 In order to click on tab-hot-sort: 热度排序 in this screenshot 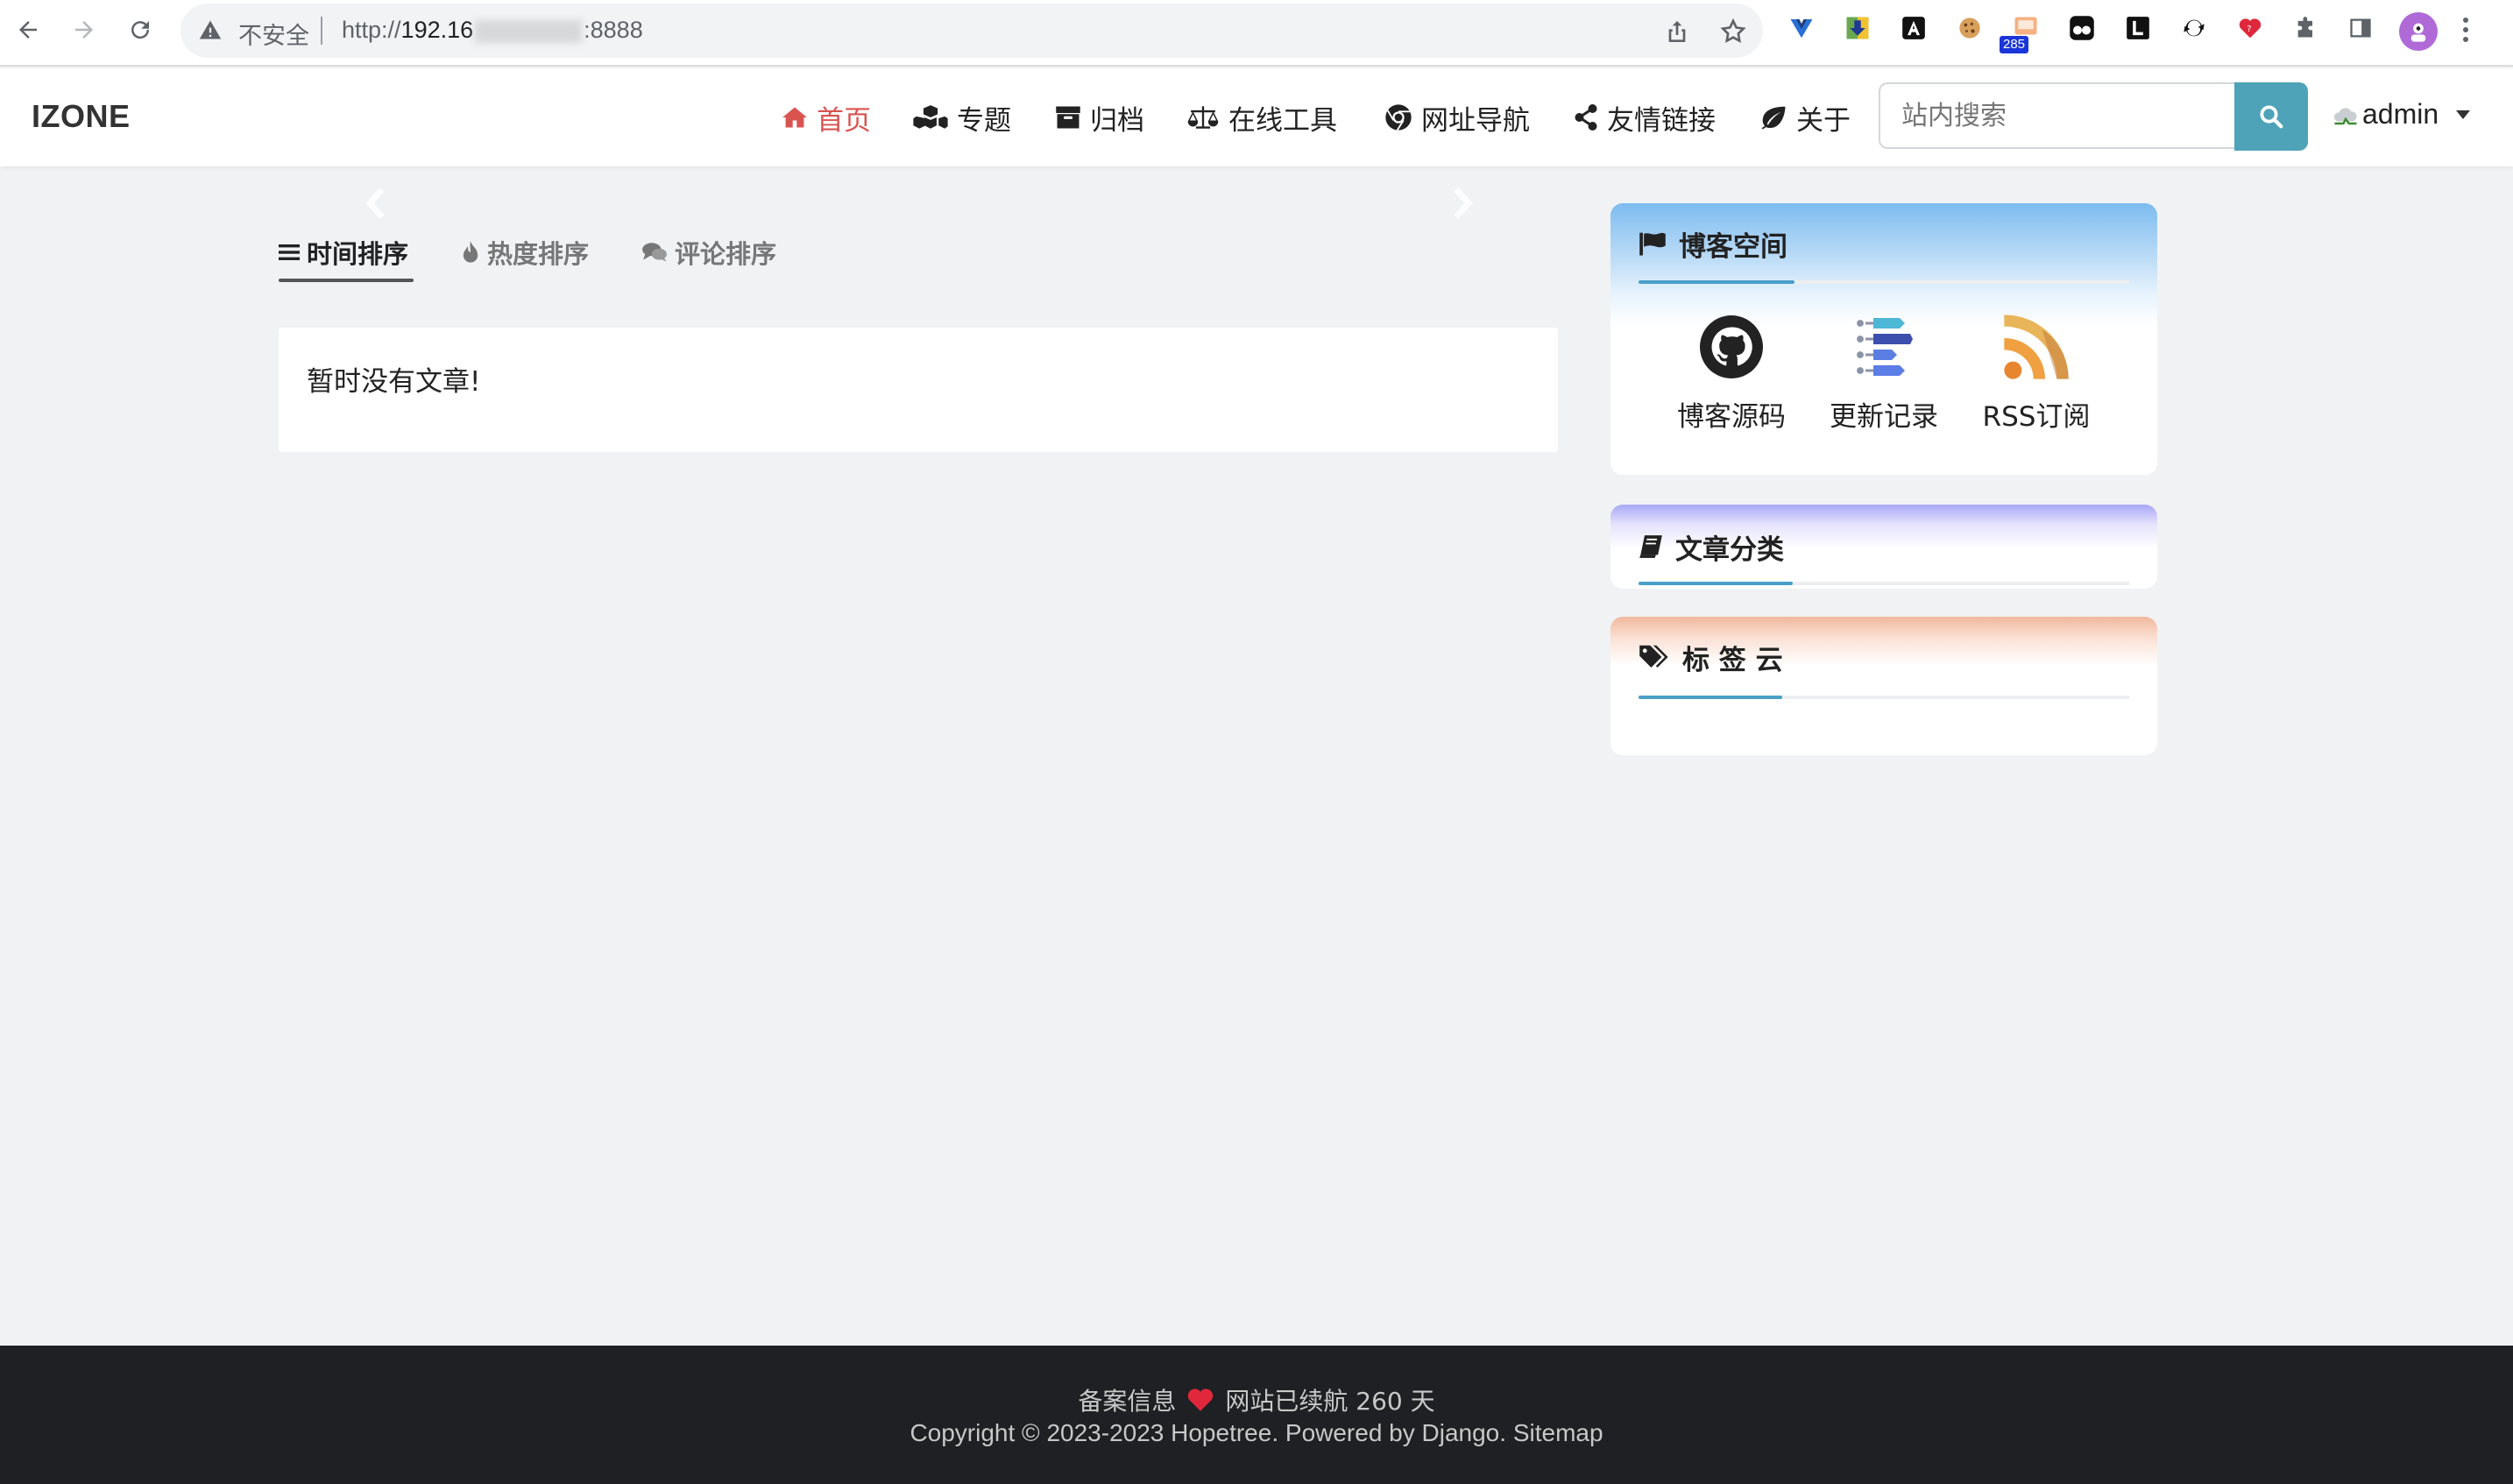, I will do `click(525, 252)`.